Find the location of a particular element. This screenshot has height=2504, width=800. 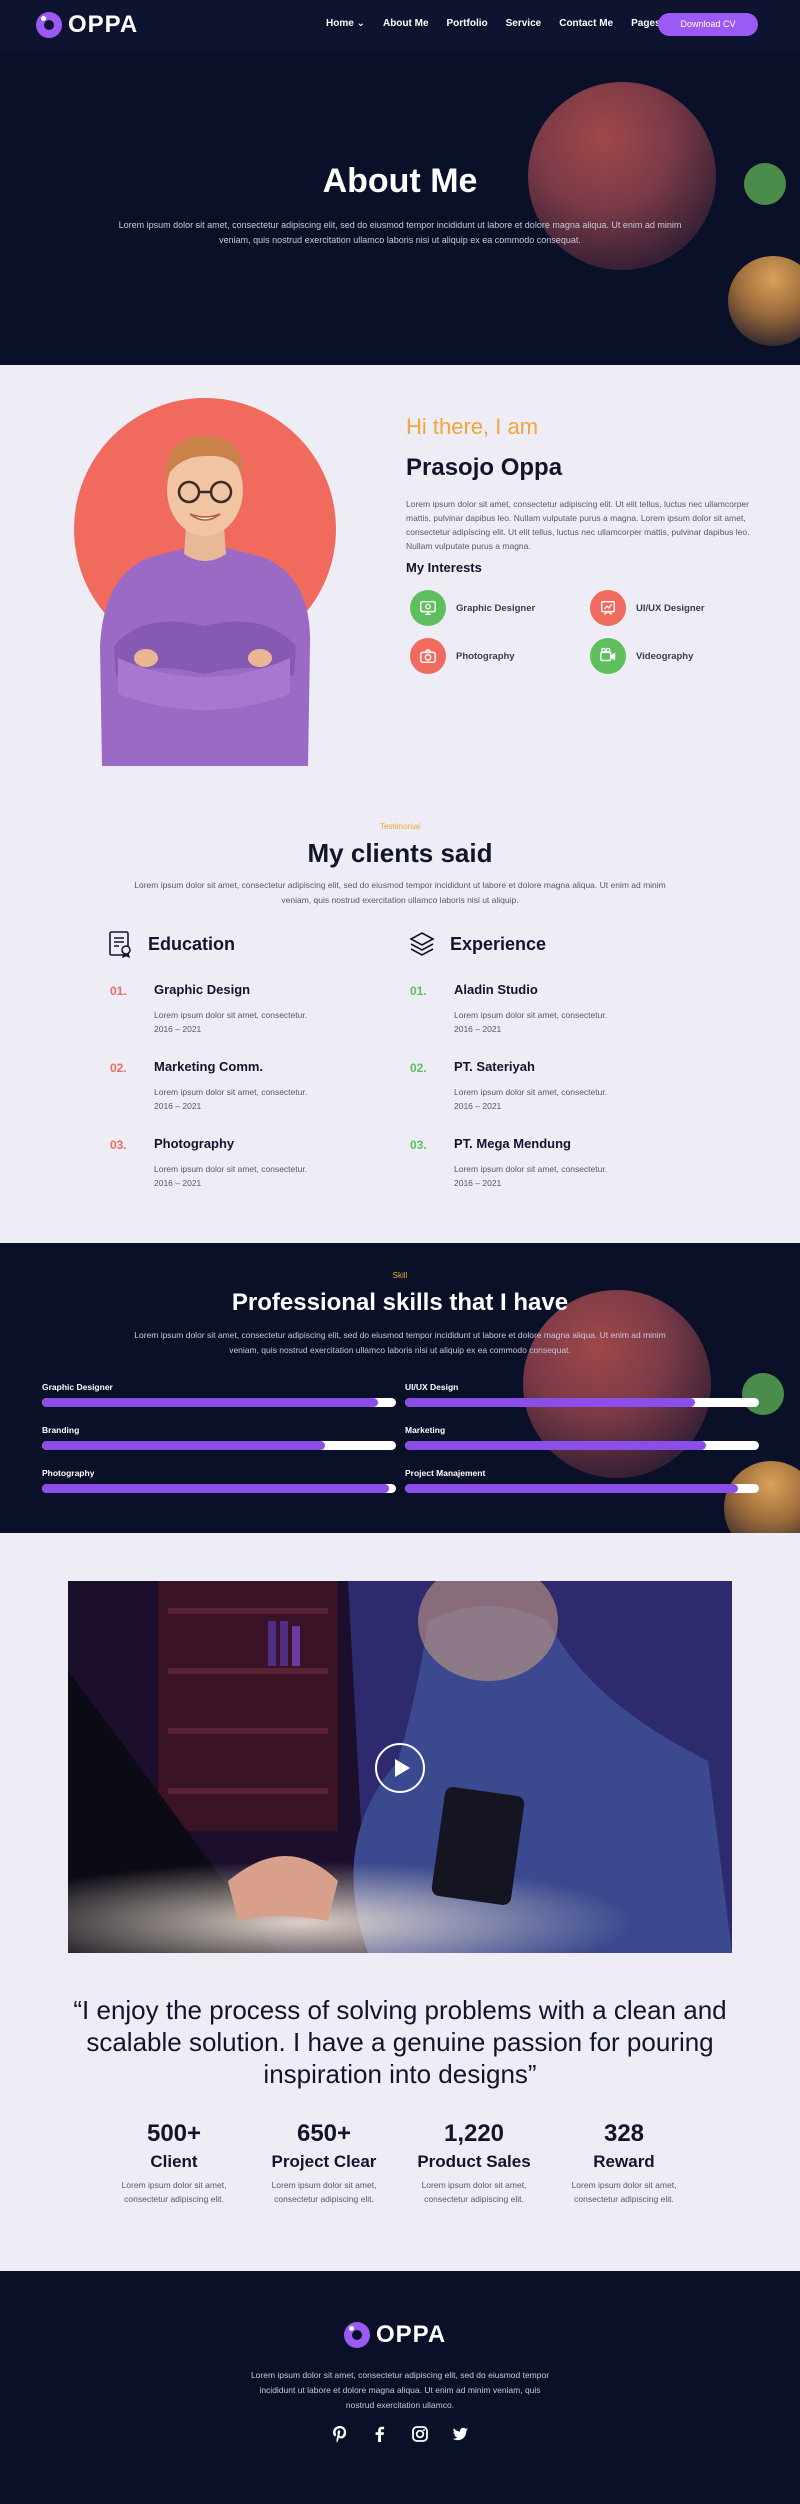

interests-title: My Interests is located at coordinates (444, 567).